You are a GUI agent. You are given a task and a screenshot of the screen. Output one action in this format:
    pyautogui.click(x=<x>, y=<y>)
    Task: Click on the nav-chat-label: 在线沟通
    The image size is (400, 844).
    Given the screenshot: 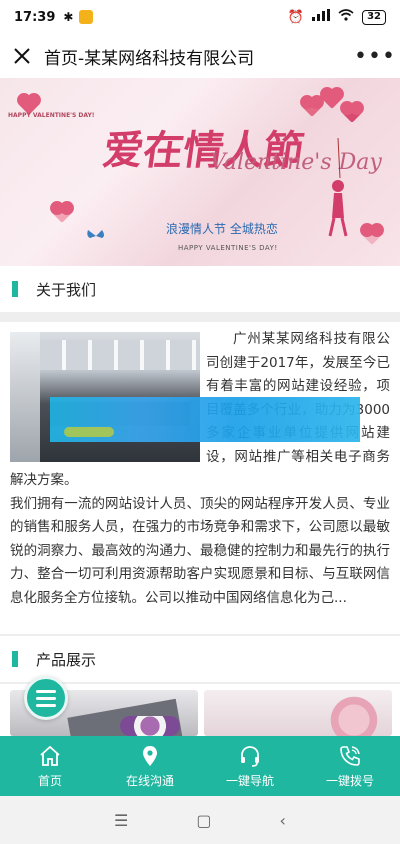 What is the action you would take?
    pyautogui.click(x=149, y=780)
    